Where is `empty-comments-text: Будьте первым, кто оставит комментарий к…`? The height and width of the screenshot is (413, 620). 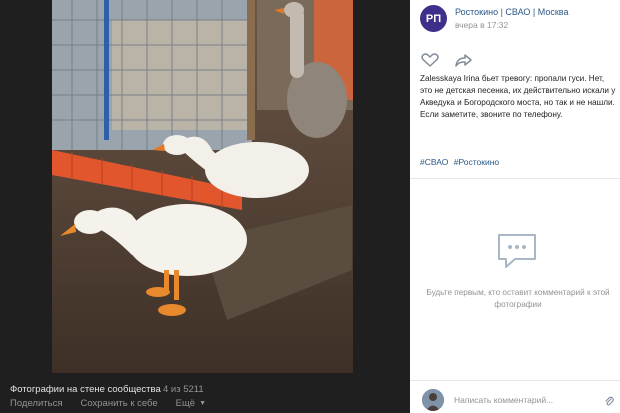 empty-comments-text: Будьте первым, кто оставит комментарий к… is located at coordinates (518, 298).